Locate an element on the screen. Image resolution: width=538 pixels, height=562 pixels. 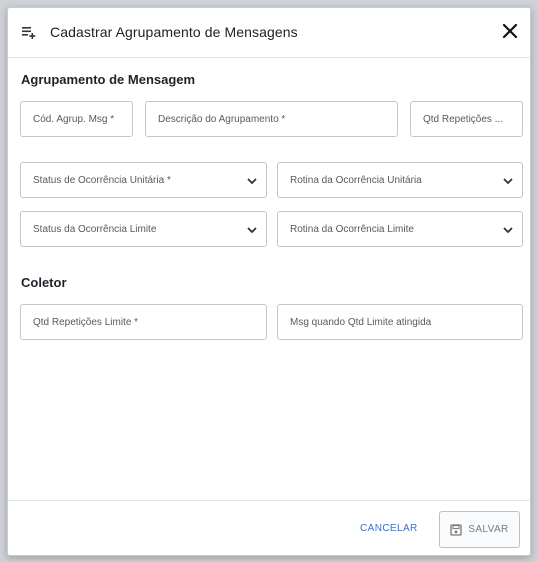
status-unitaria-label: Status de Ocorrência Unitária * is located at coordinates (102, 180).